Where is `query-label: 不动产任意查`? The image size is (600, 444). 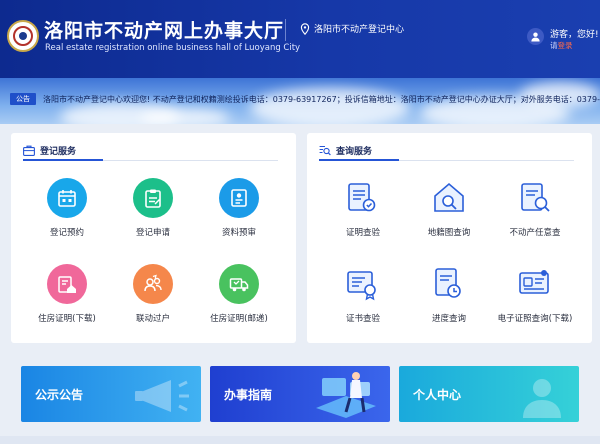
query-label: 不动产任意查 is located at coordinates (535, 233).